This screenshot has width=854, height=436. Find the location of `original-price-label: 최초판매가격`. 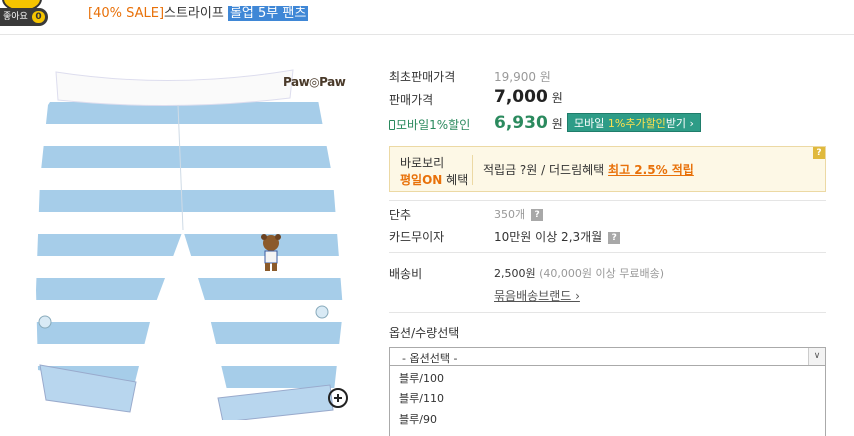

original-price-label: 최초판매가격 is located at coordinates (422, 77).